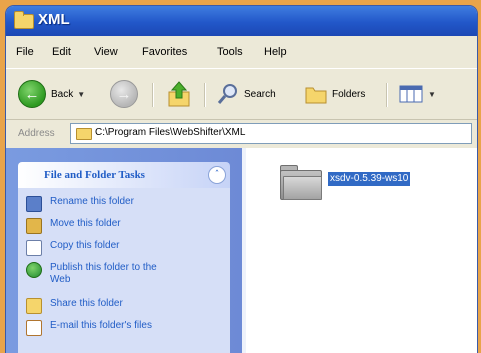 This screenshot has height=353, width=481. I want to click on file-folder-tasks-header: File and Folder Tasks ˆ, so click(124, 175).